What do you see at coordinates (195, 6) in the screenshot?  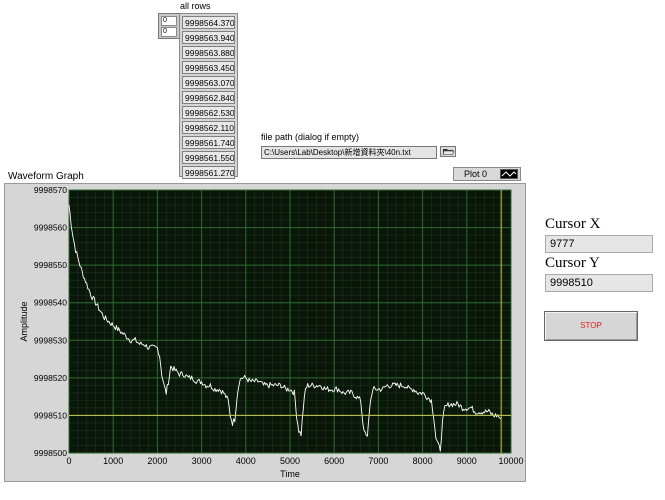 I see `all-rows-label: all rows` at bounding box center [195, 6].